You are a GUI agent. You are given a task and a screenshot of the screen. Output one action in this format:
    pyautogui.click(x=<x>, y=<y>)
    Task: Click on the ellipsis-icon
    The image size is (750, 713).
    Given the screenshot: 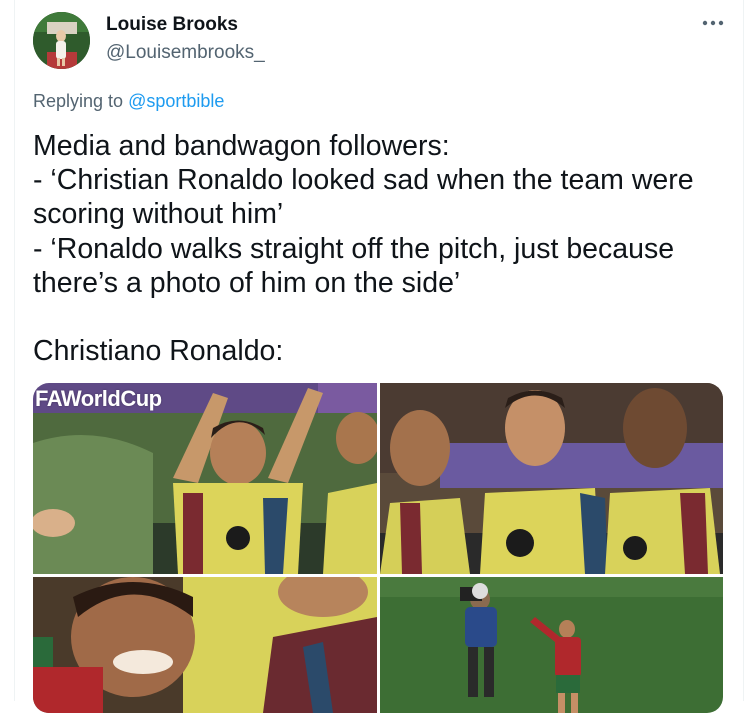 What is the action you would take?
    pyautogui.click(x=713, y=23)
    